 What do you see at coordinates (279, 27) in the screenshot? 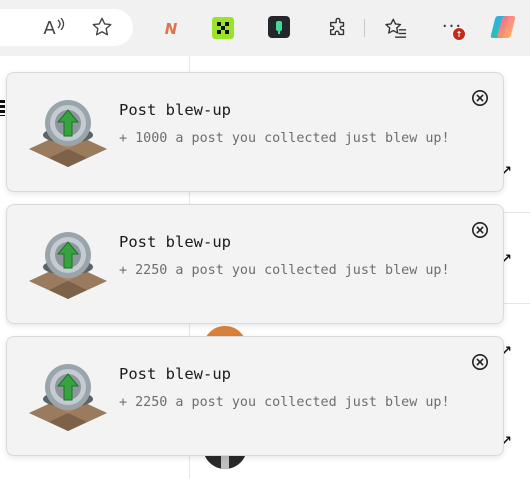
I see `extension-dark-icon` at bounding box center [279, 27].